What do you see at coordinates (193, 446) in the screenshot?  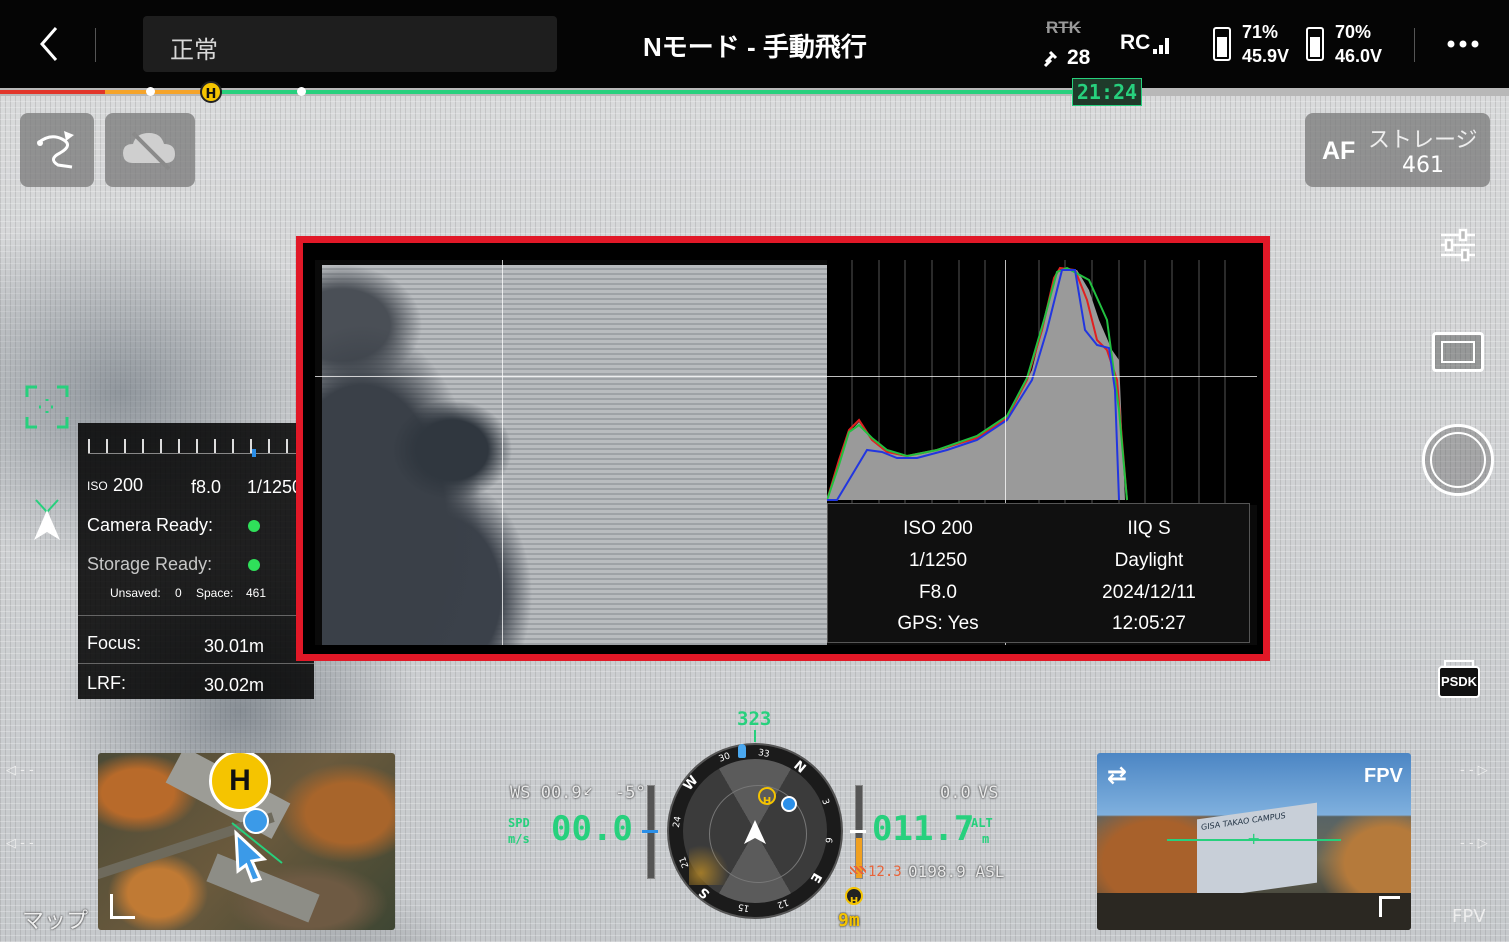 I see `exposure-scale` at bounding box center [193, 446].